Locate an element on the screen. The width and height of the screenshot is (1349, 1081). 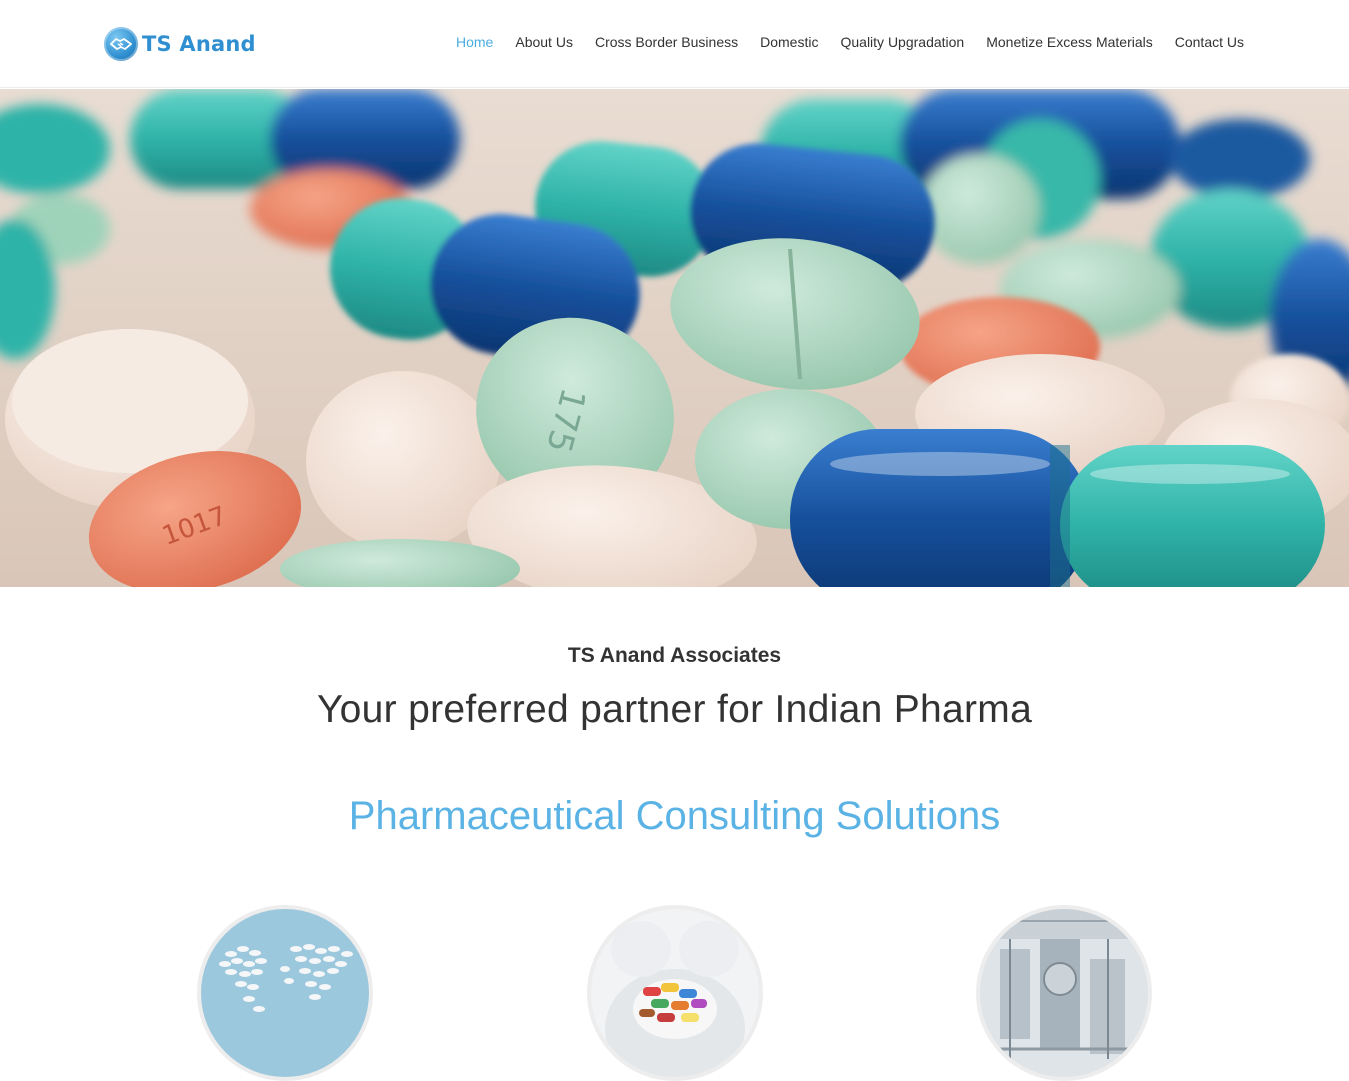
pharma-factory-image is located at coordinates (1064, 993).